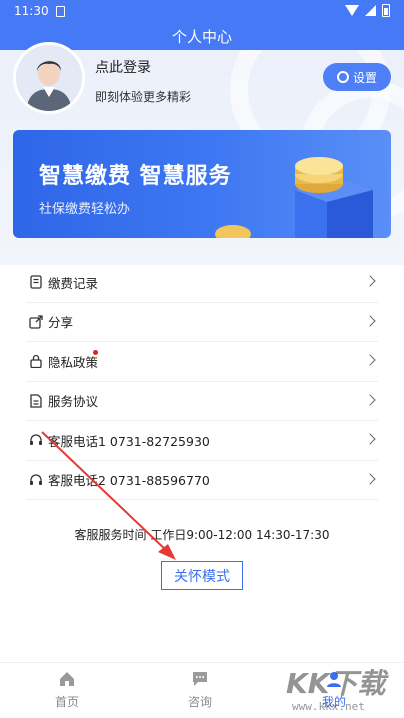  What do you see at coordinates (233, 231) in the screenshot?
I see `coin-icon` at bounding box center [233, 231].